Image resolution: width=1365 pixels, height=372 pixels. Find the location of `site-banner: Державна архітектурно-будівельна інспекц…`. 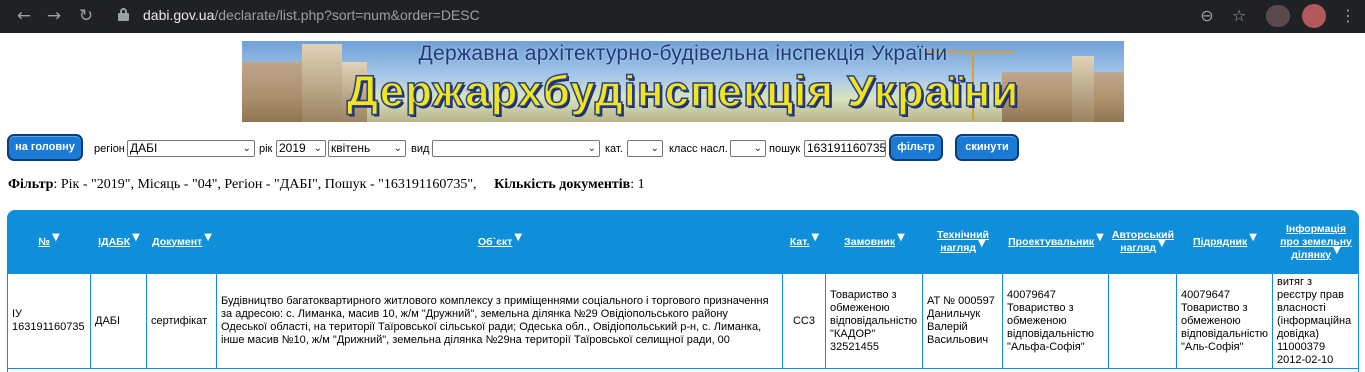

site-banner: Державна архітектурно-будівельна інспекц… is located at coordinates (683, 81).